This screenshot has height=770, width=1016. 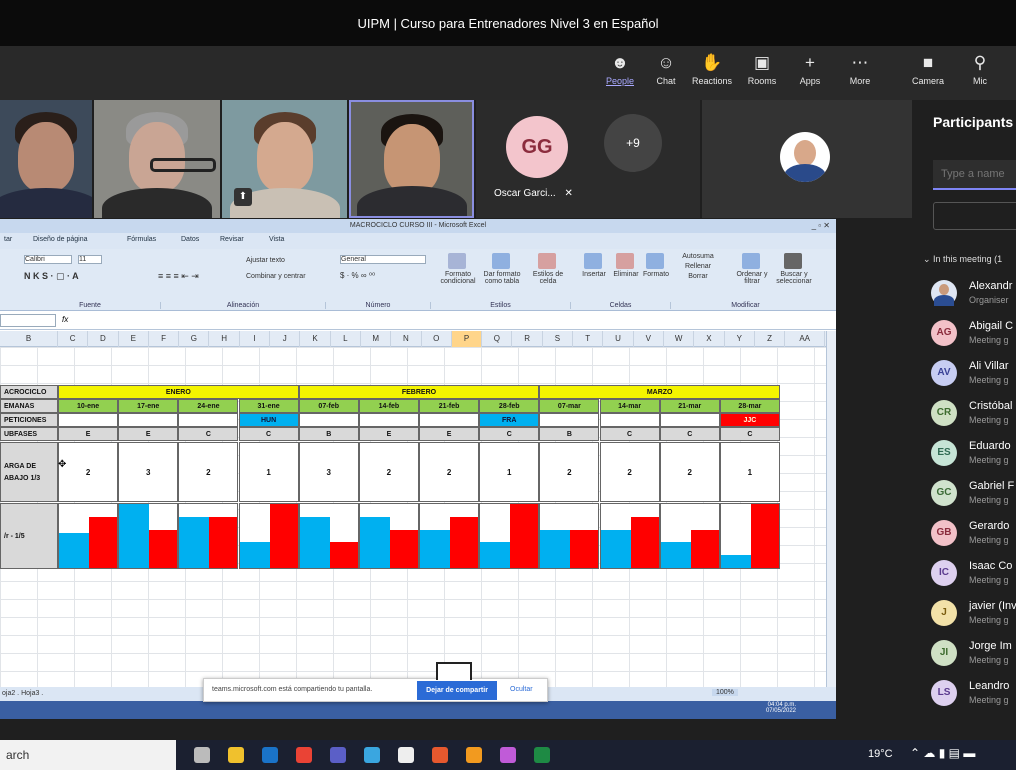 I want to click on menu-tab-3: Datos, so click(x=190, y=239).